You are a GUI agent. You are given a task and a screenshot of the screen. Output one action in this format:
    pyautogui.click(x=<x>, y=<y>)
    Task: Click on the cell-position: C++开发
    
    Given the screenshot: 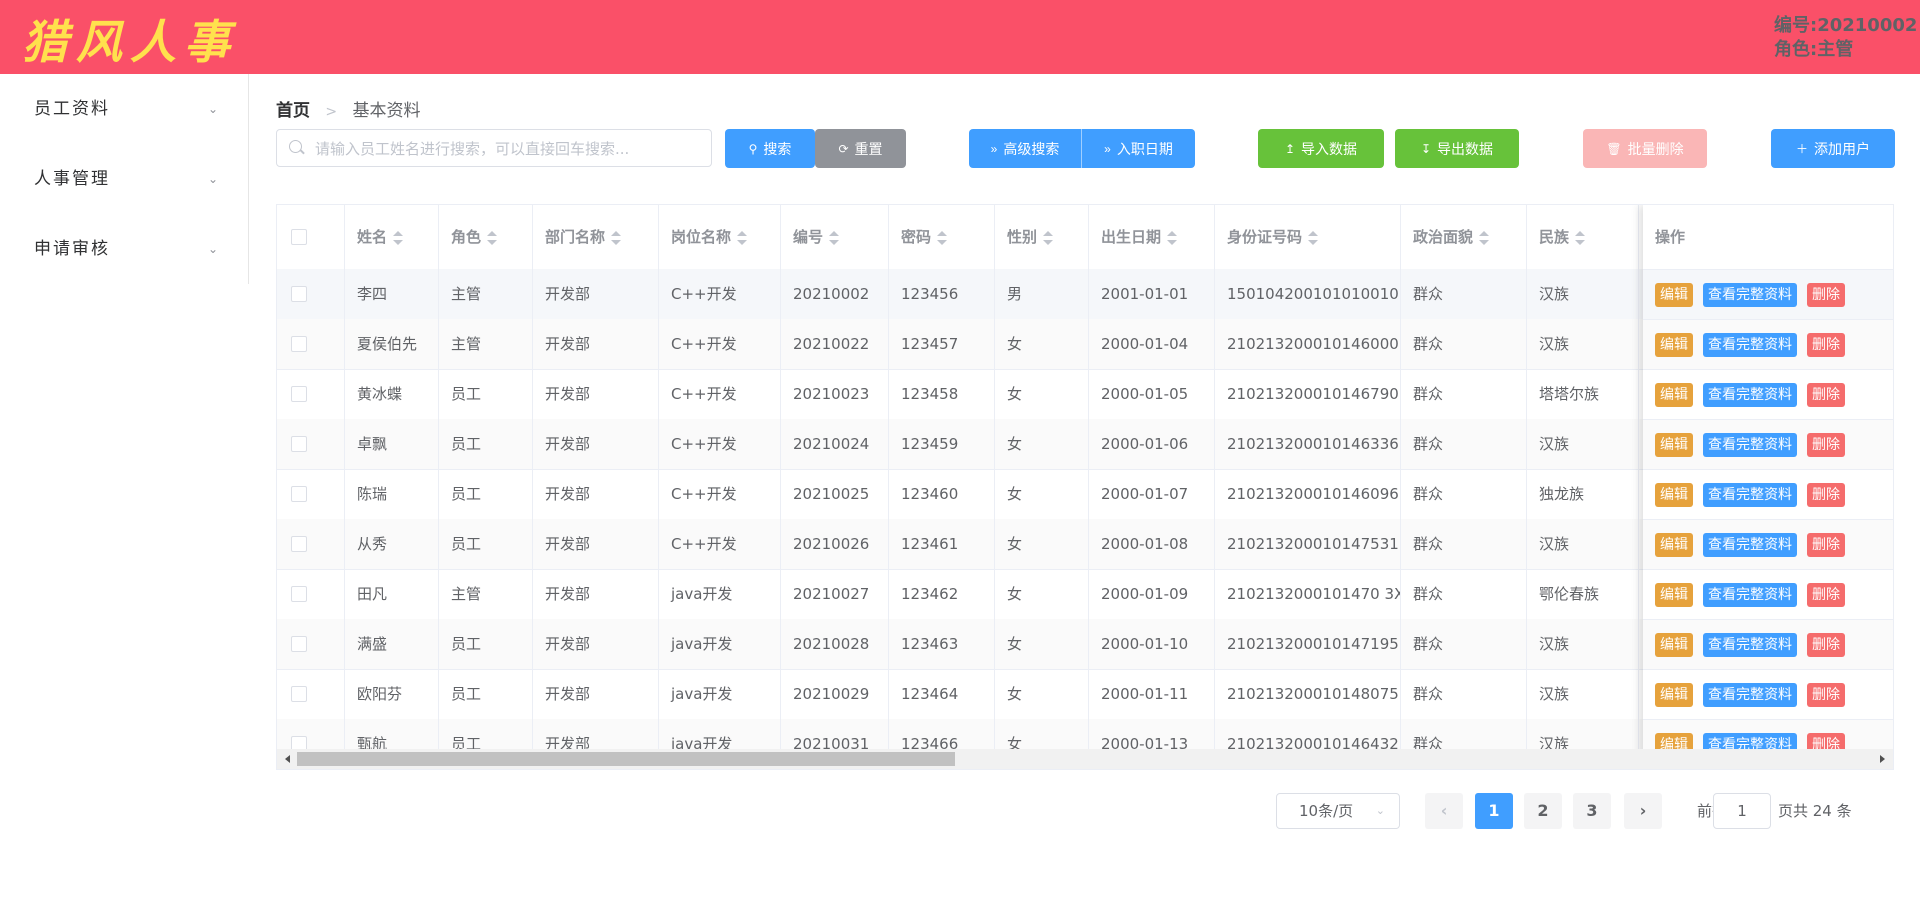 What is the action you would take?
    pyautogui.click(x=720, y=394)
    